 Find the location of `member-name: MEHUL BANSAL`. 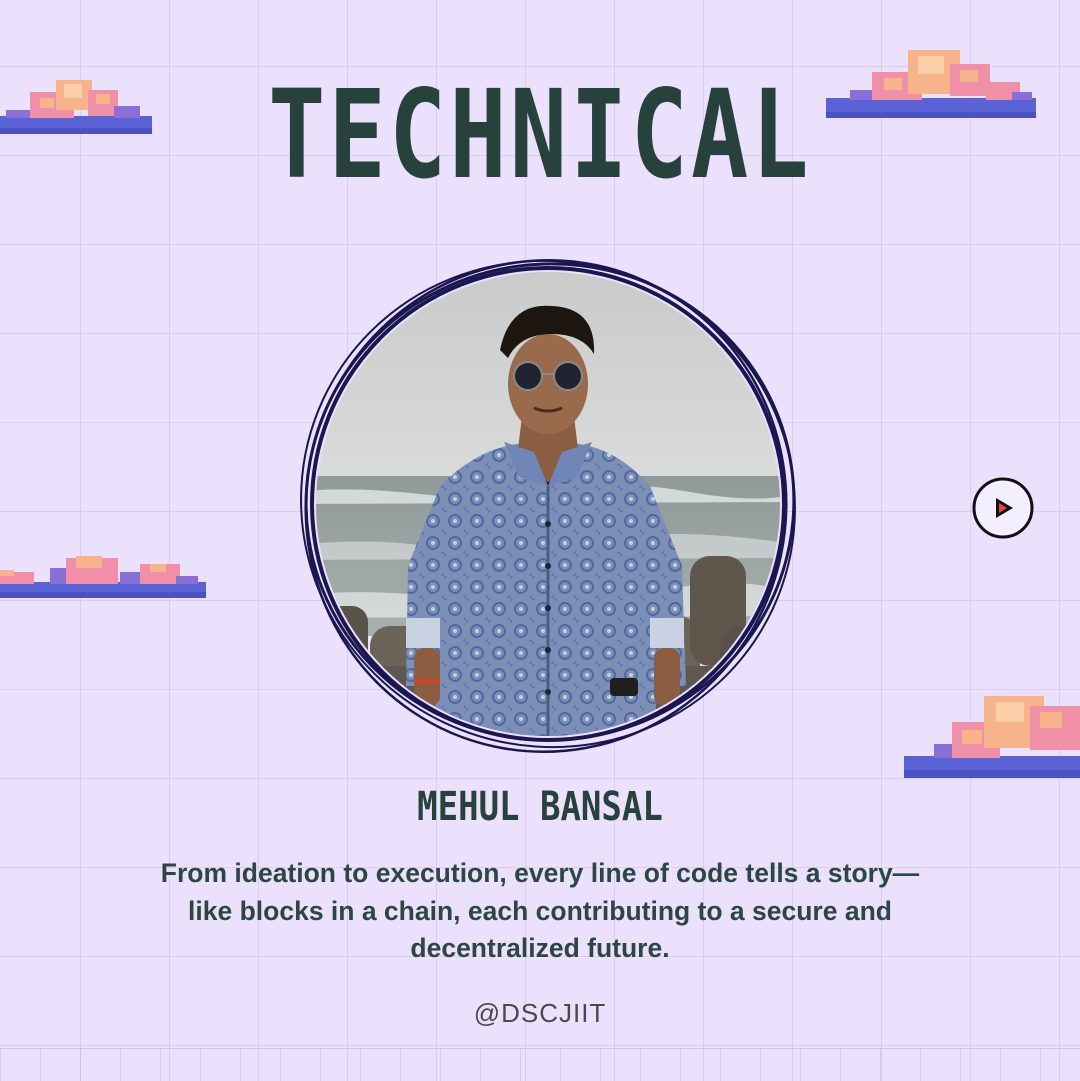

member-name: MEHUL BANSAL is located at coordinates (540, 807).